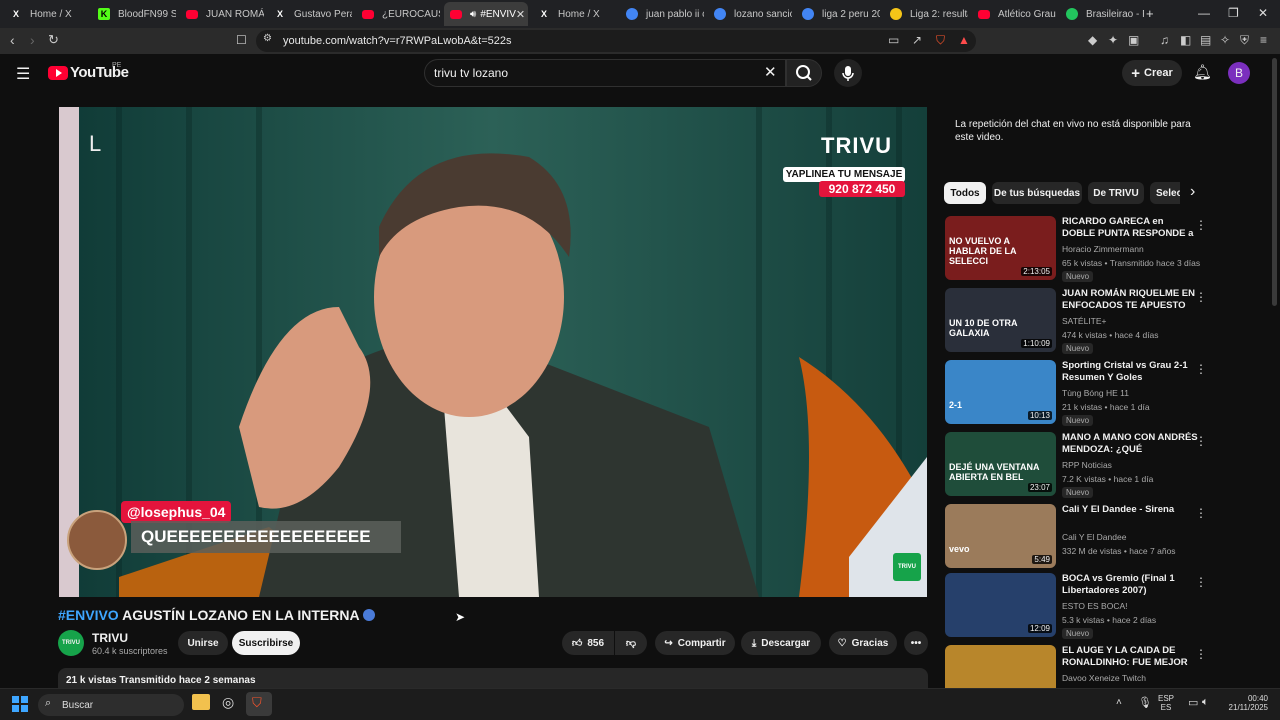  What do you see at coordinates (267, 38) in the screenshot?
I see `site-info-icon: ⚙` at bounding box center [267, 38].